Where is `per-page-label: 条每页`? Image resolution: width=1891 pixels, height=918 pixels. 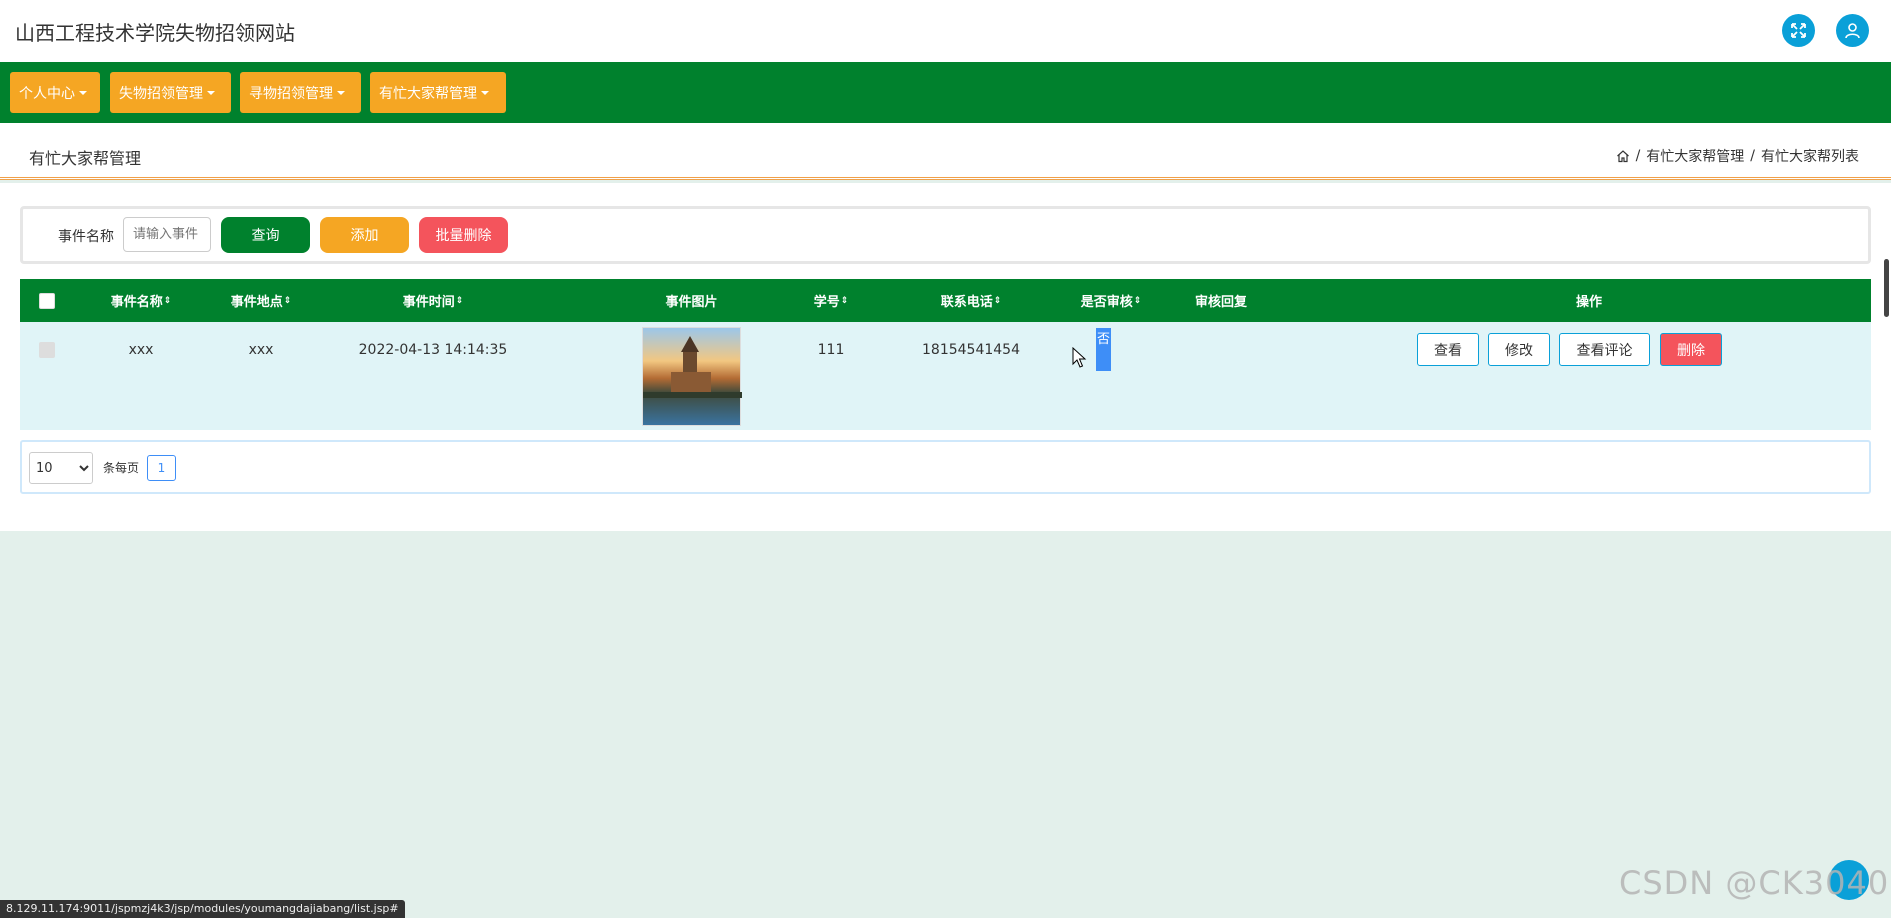
per-page-label: 条每页 is located at coordinates (121, 468).